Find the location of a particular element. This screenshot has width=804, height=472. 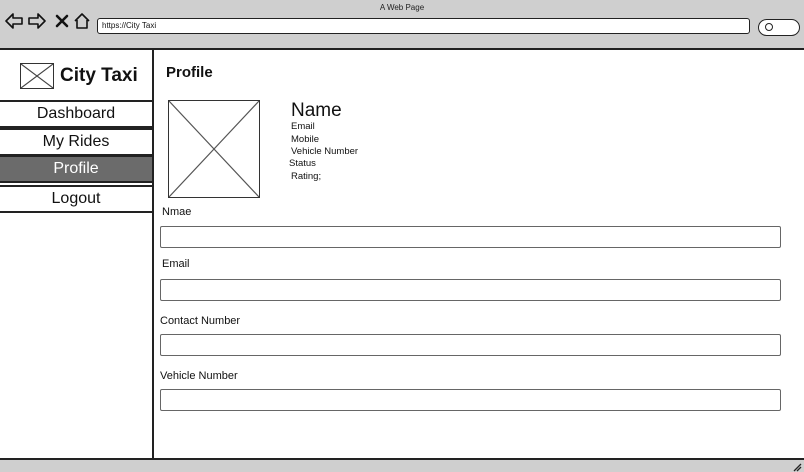

logo: City Taxi is located at coordinates (79, 76).